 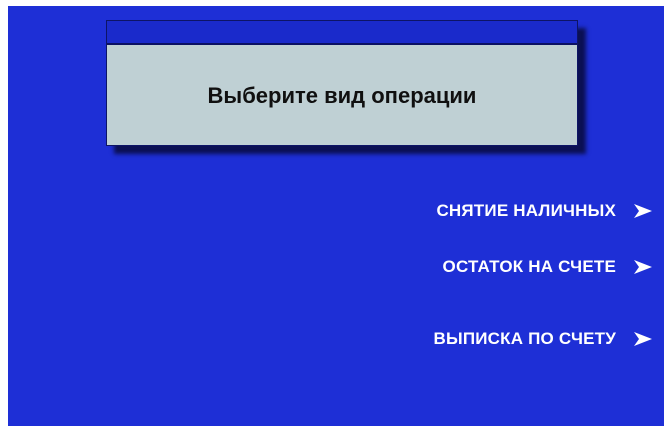 What do you see at coordinates (342, 95) in the screenshot?
I see `prompt-title: Выберите вид операции` at bounding box center [342, 95].